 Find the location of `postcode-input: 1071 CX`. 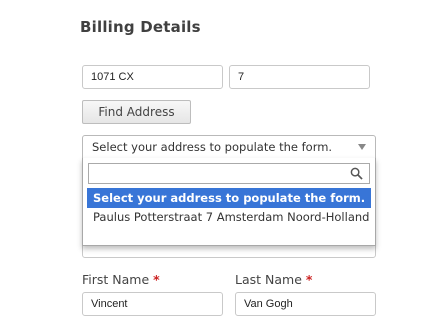

postcode-input: 1071 CX is located at coordinates (152, 77).